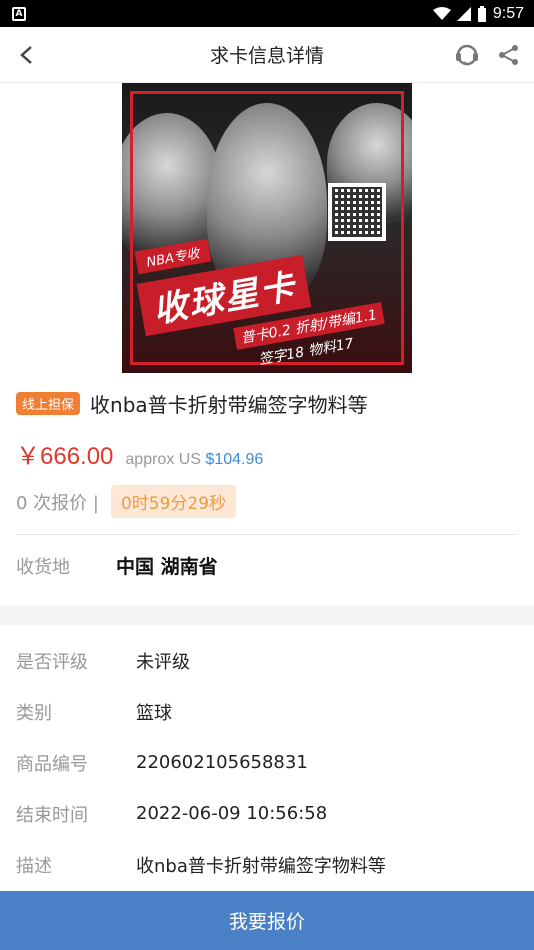 The height and width of the screenshot is (950, 534). I want to click on detail-row-graded: 是否评级 未评级, so click(267, 660).